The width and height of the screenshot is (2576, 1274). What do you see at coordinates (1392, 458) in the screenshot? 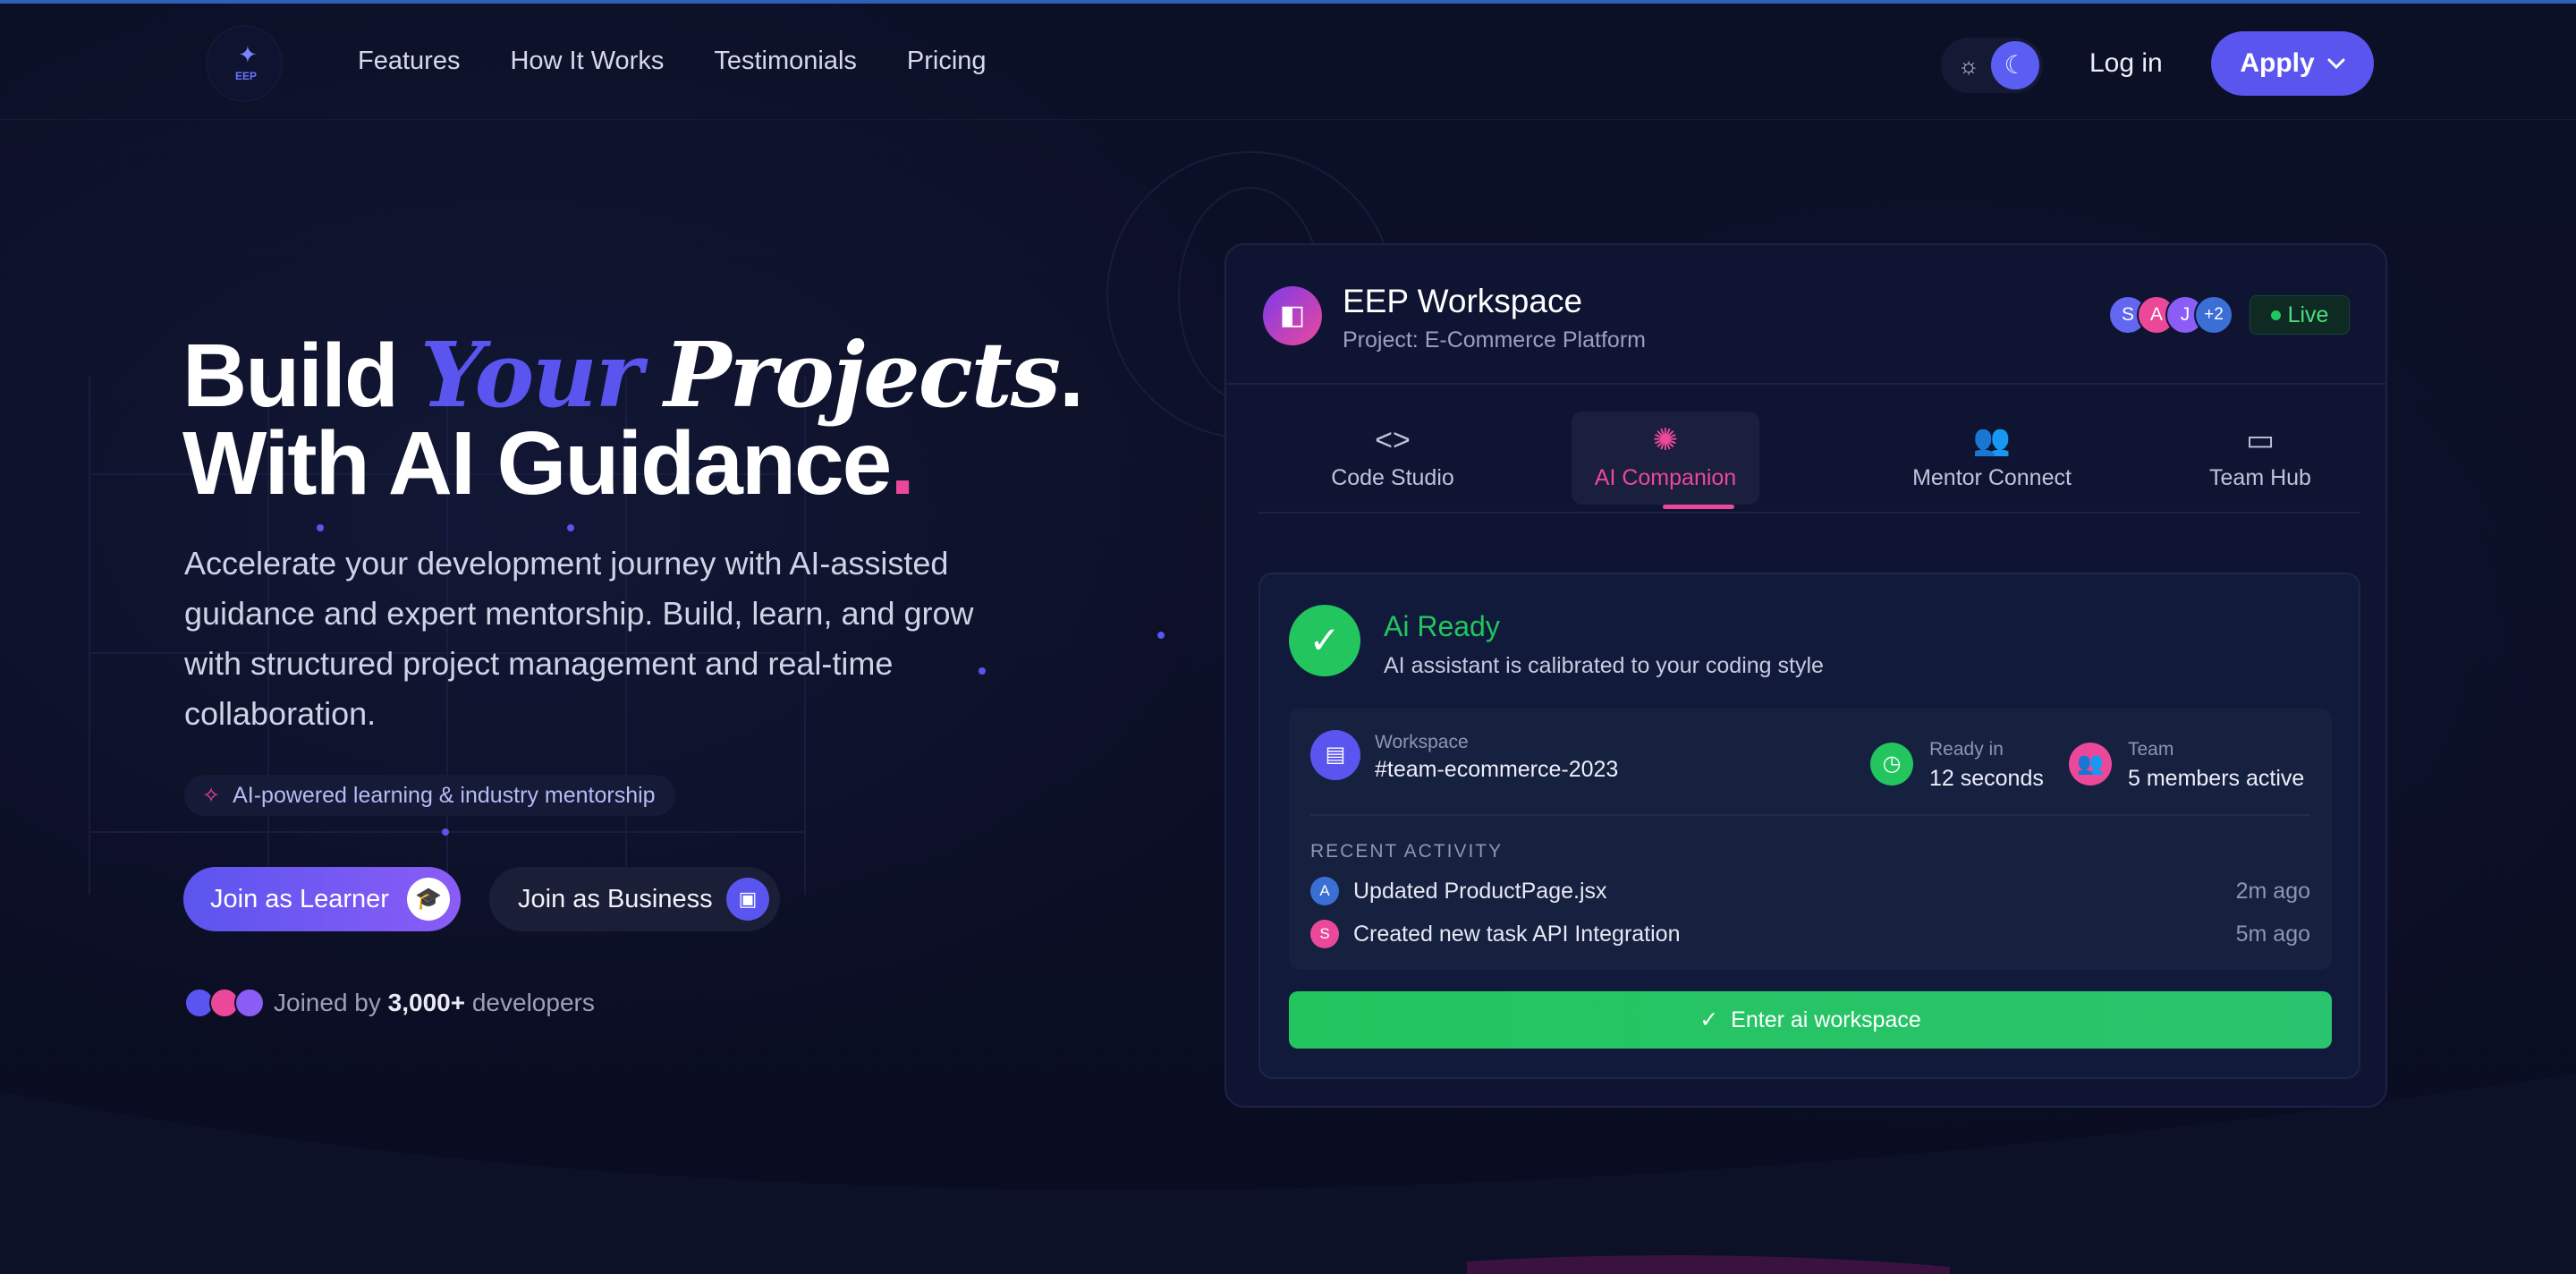
I see `tab-code-studio: <> Code Studio` at bounding box center [1392, 458].